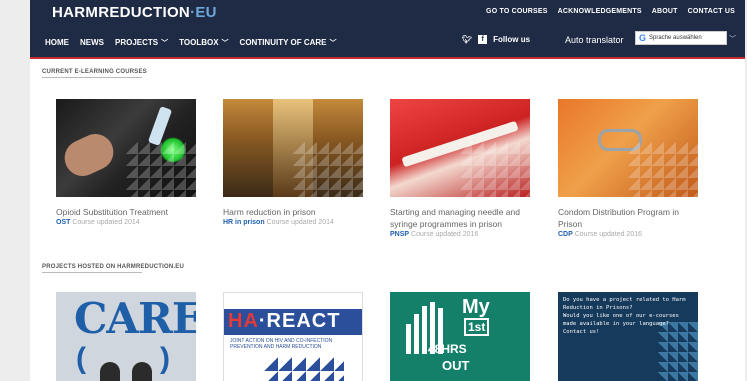 This screenshot has width=747, height=381. What do you see at coordinates (565, 234) in the screenshot?
I see `course-code: CDP` at bounding box center [565, 234].